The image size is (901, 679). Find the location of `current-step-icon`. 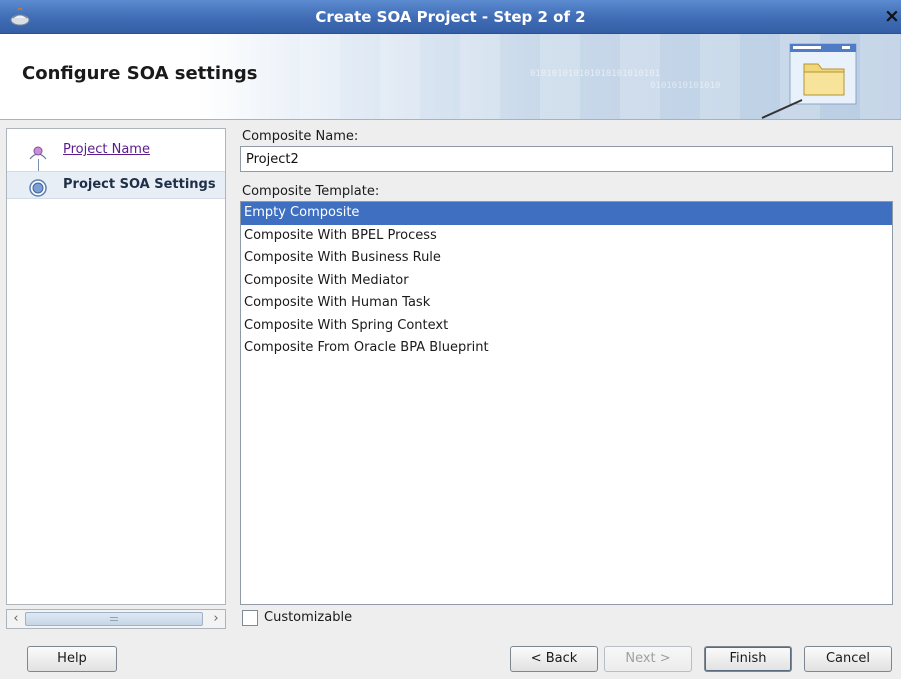

current-step-icon is located at coordinates (38, 188).